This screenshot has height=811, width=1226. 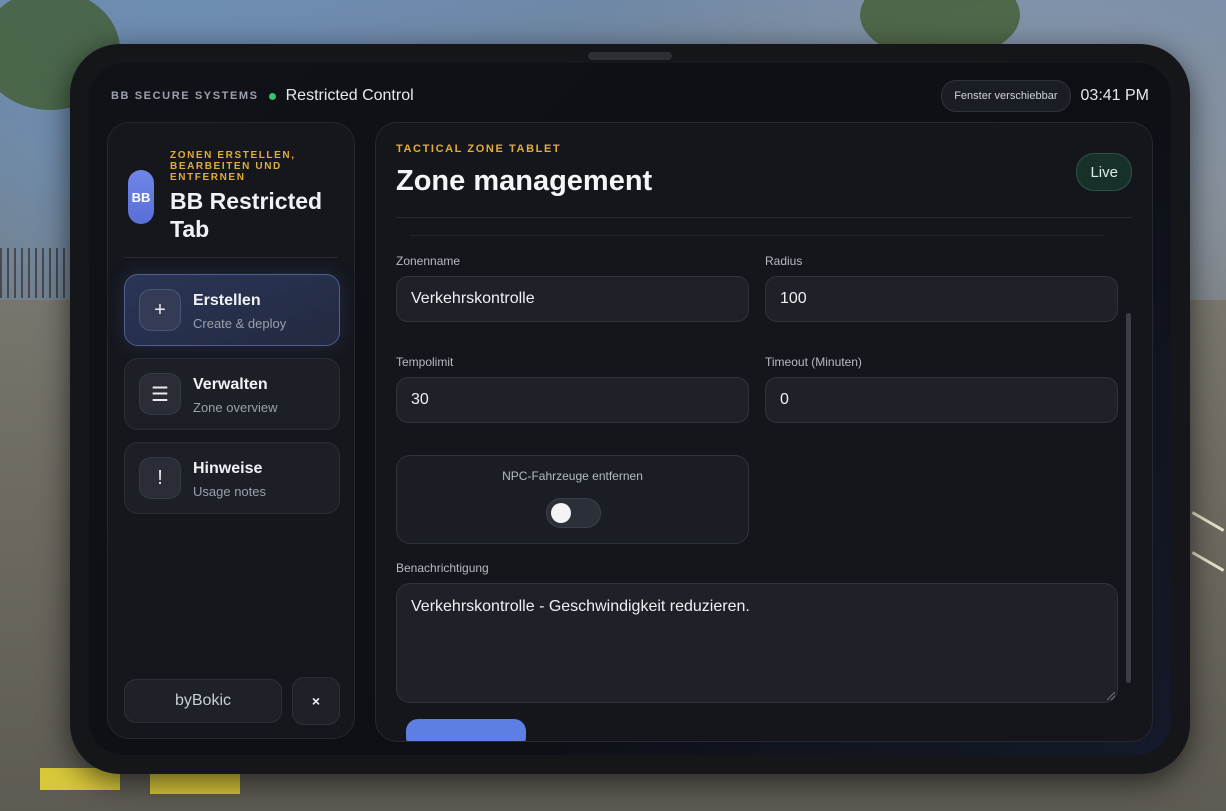 I want to click on npc-toggle-switch, so click(x=573, y=513).